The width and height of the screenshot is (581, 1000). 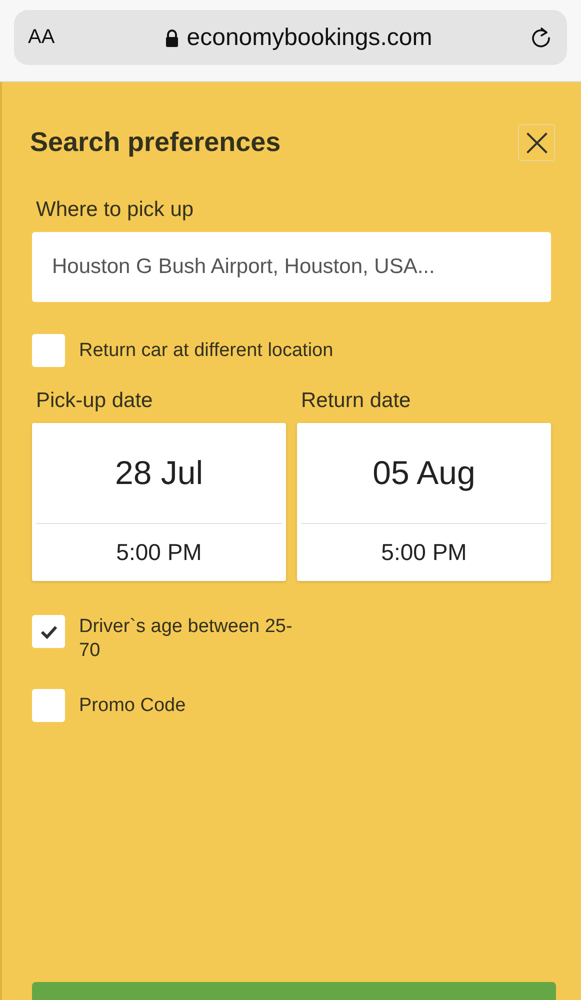 I want to click on date-card: 28 Jul 5:00 PM, so click(x=159, y=502).